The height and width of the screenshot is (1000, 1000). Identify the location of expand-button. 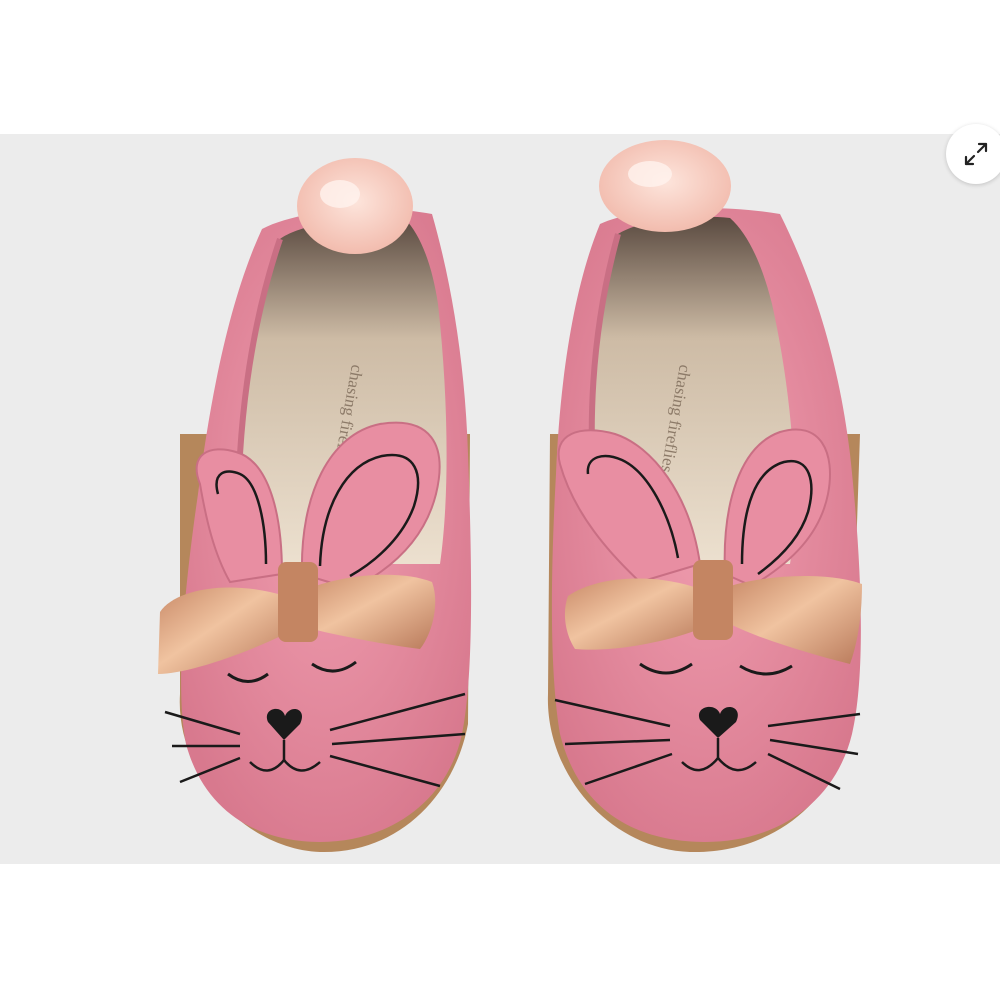
(973, 154).